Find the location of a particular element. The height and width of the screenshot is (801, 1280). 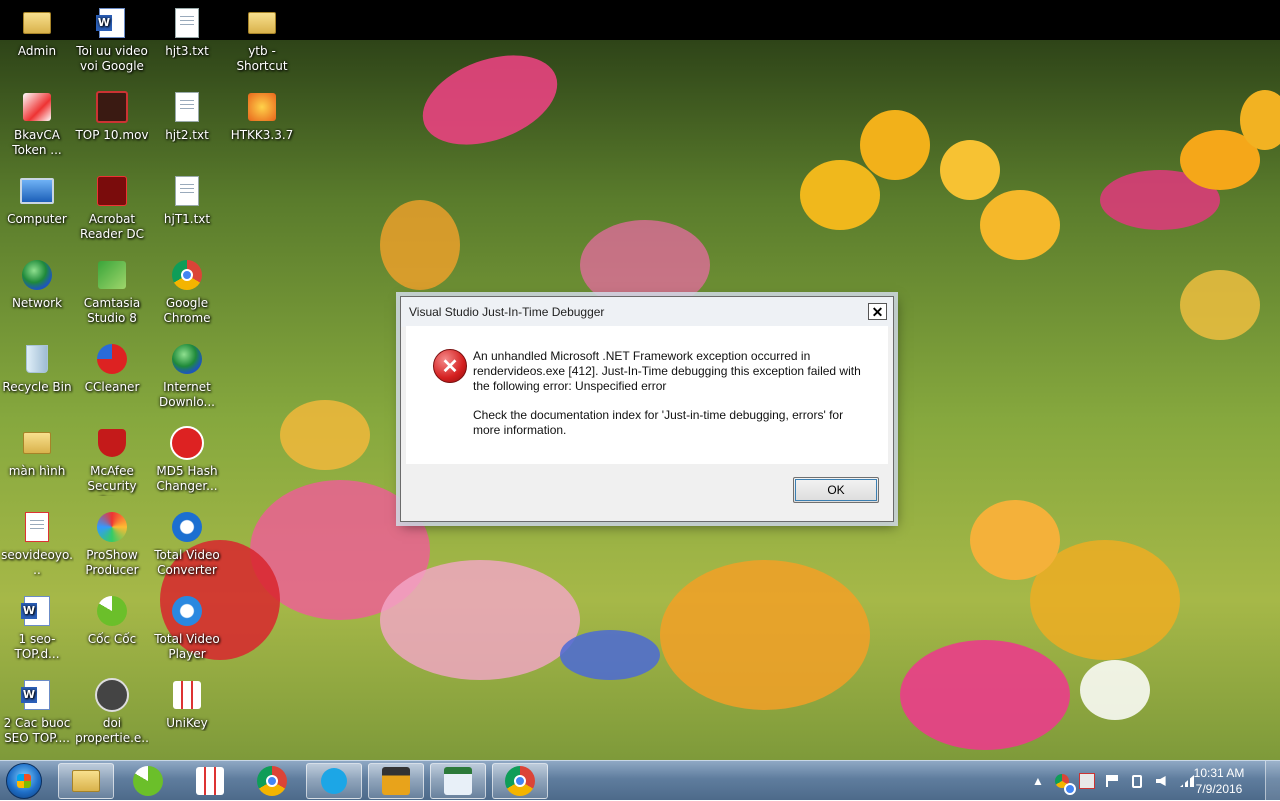

desktop-icon: Acrobat Reader DC is located at coordinates (112, 205).